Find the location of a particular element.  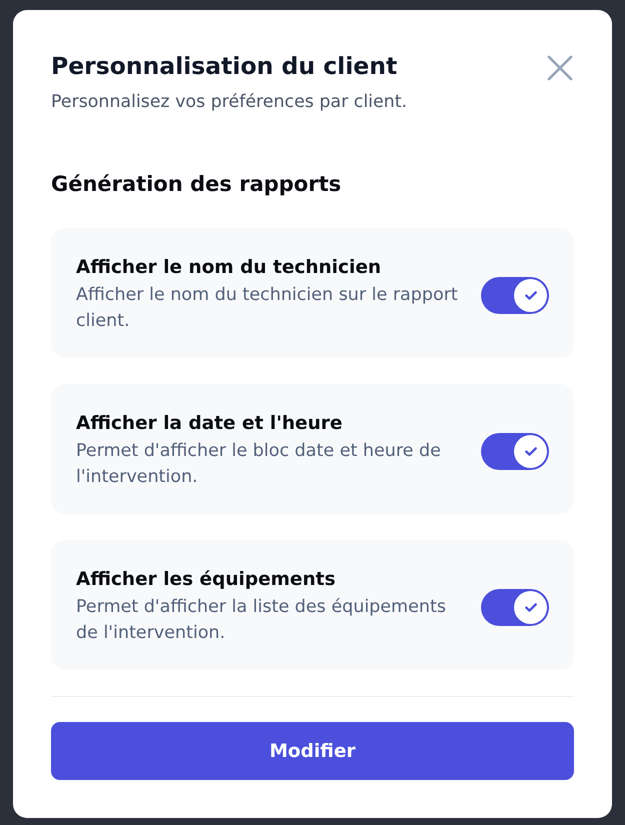

setting-description: Permet d'afficher la liste des équipements de l'intervention. is located at coordinates (261, 620).